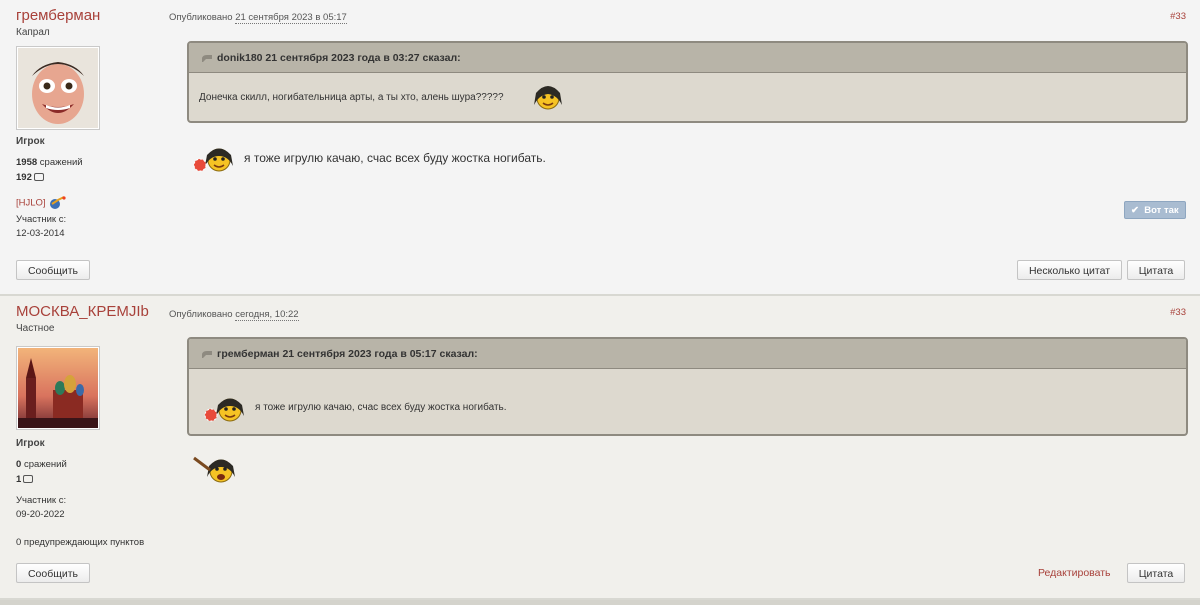 The width and height of the screenshot is (1200, 605). What do you see at coordinates (24, 177) in the screenshot?
I see `comments-value: 192` at bounding box center [24, 177].